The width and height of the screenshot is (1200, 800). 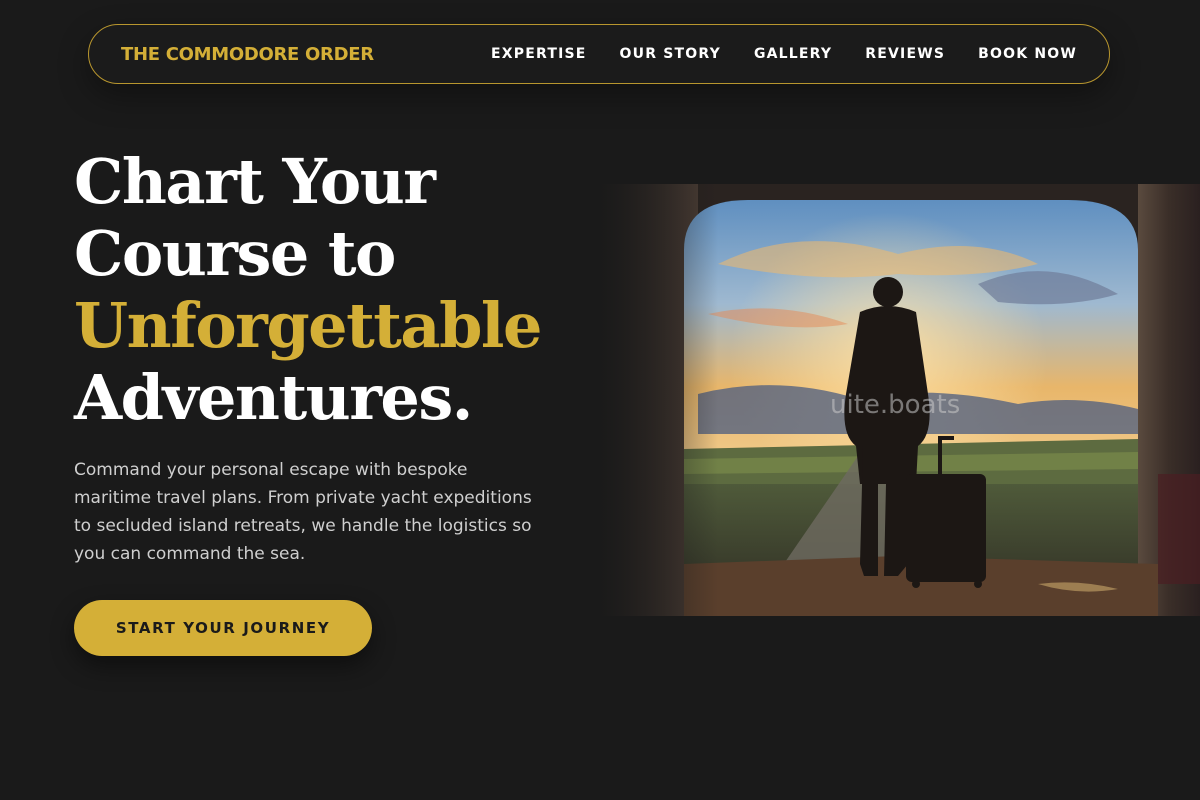 What do you see at coordinates (223, 628) in the screenshot?
I see `start-journey-button: START YOUR JOURNEY` at bounding box center [223, 628].